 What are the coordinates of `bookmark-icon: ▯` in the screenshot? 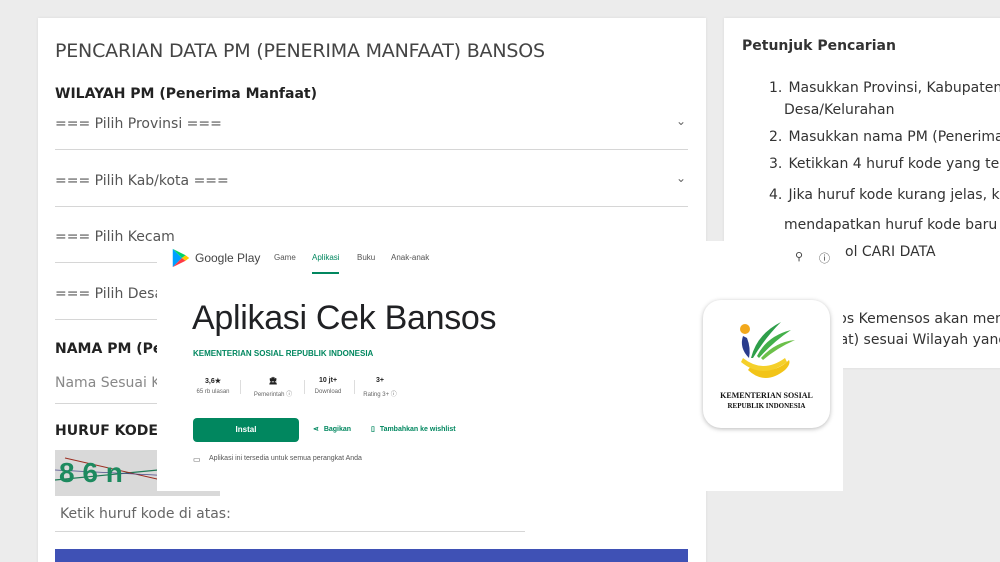 It's located at (373, 429).